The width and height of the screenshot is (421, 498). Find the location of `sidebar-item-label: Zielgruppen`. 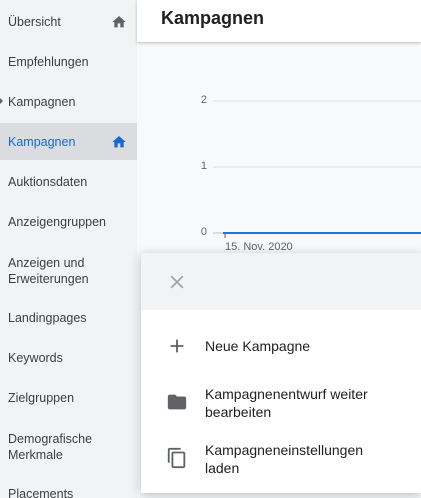

sidebar-item-label: Zielgruppen is located at coordinates (41, 398).